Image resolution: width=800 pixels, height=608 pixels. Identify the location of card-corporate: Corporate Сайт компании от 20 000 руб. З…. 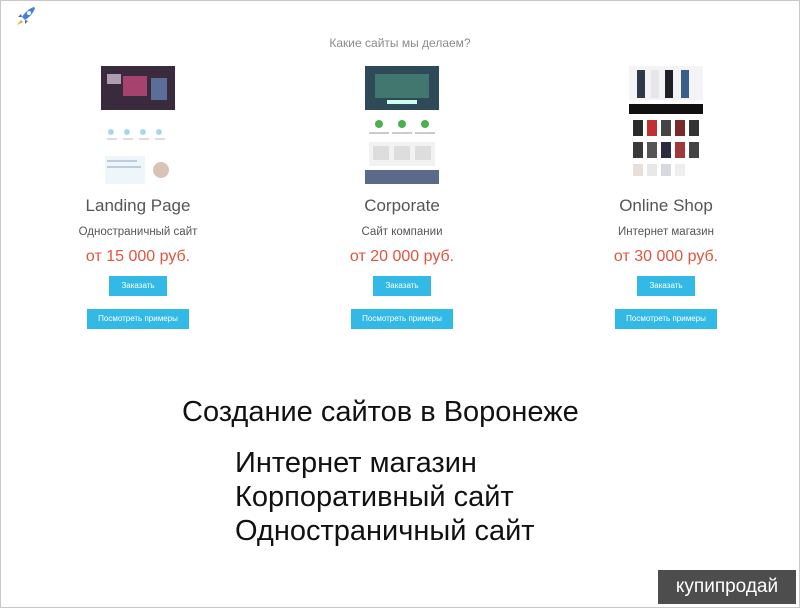
(402, 197).